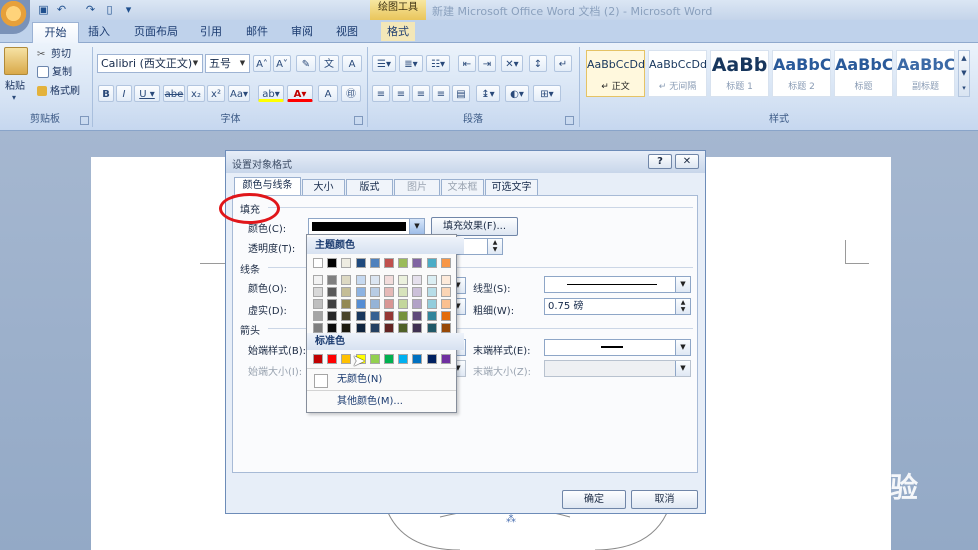 The image size is (978, 550). Describe the element at coordinates (124, 93) in the screenshot. I see `italic-icon: I` at that location.